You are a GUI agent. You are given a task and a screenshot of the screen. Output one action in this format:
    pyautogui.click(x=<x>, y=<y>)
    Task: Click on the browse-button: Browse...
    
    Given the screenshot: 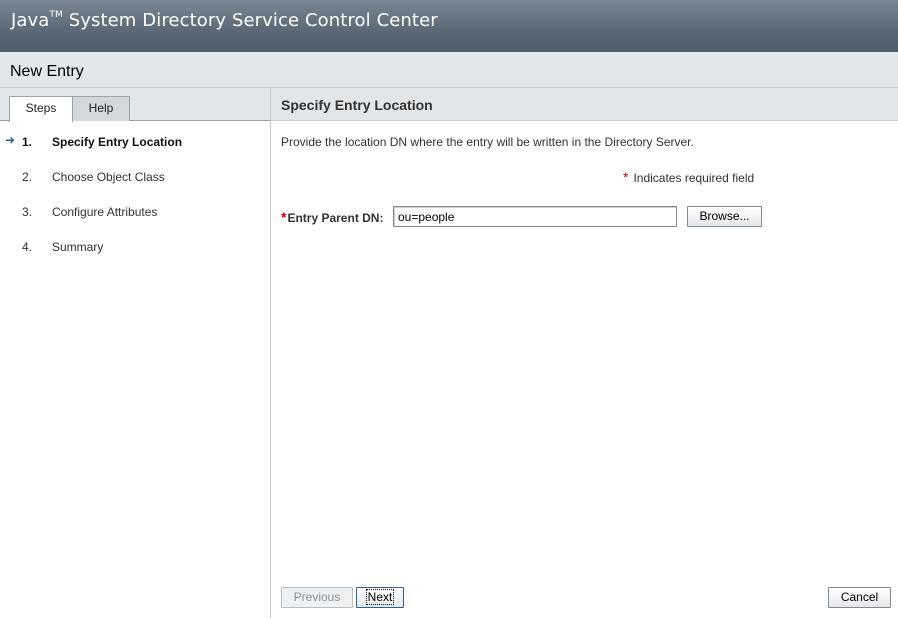 What is the action you would take?
    pyautogui.click(x=724, y=216)
    